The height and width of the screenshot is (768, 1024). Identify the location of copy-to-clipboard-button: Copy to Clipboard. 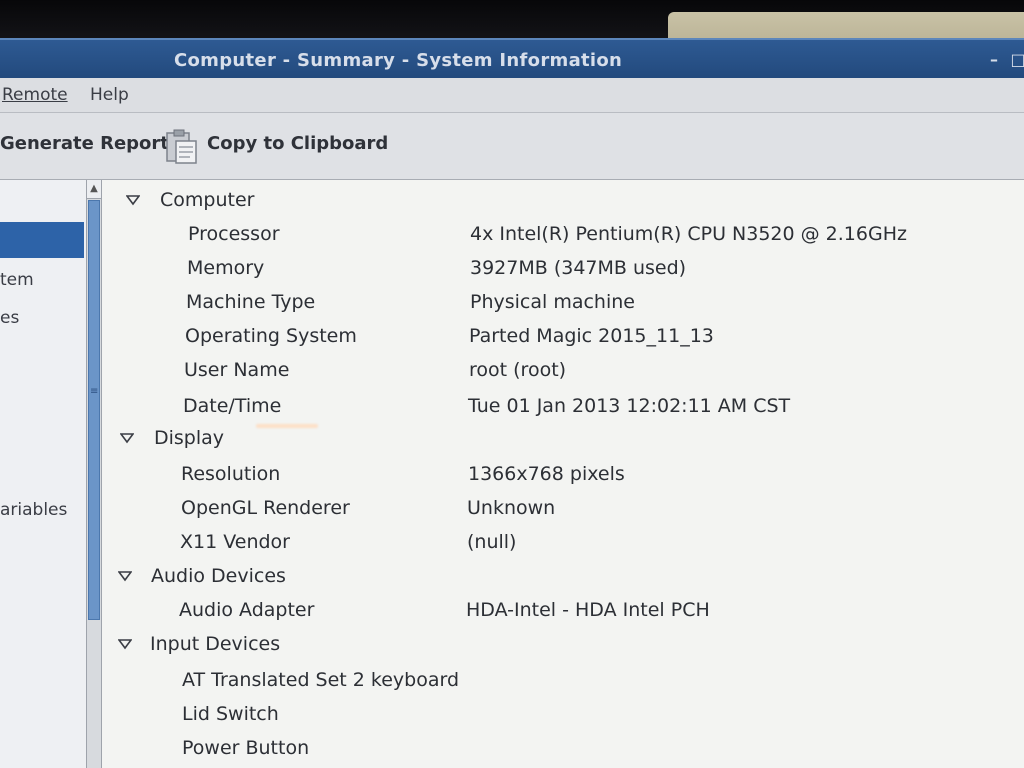
(297, 143).